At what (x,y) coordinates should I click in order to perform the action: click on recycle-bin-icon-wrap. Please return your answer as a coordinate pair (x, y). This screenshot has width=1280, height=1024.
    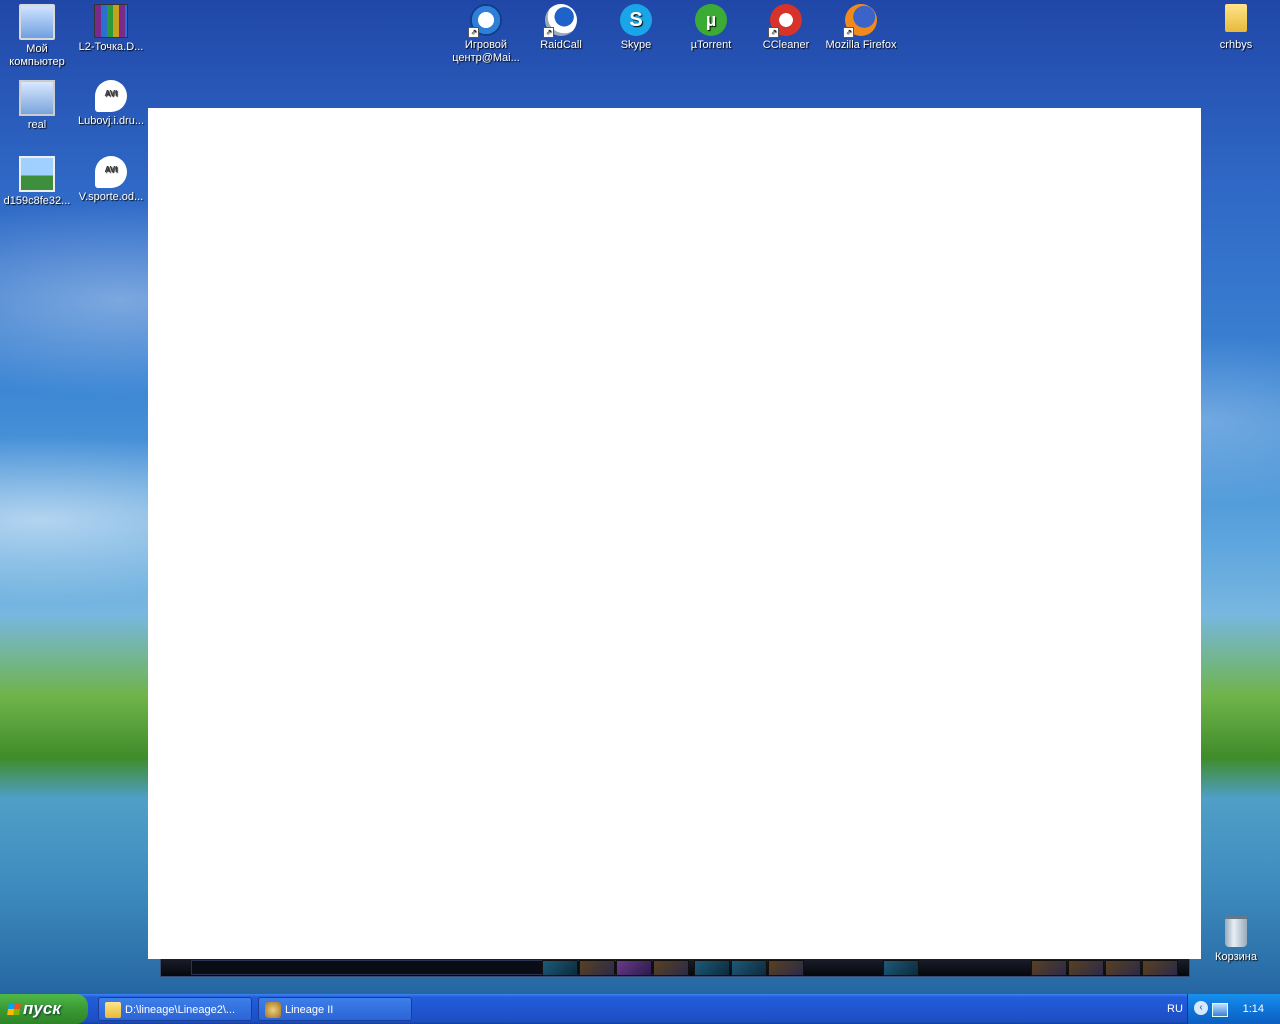
    Looking at the image, I should click on (1236, 932).